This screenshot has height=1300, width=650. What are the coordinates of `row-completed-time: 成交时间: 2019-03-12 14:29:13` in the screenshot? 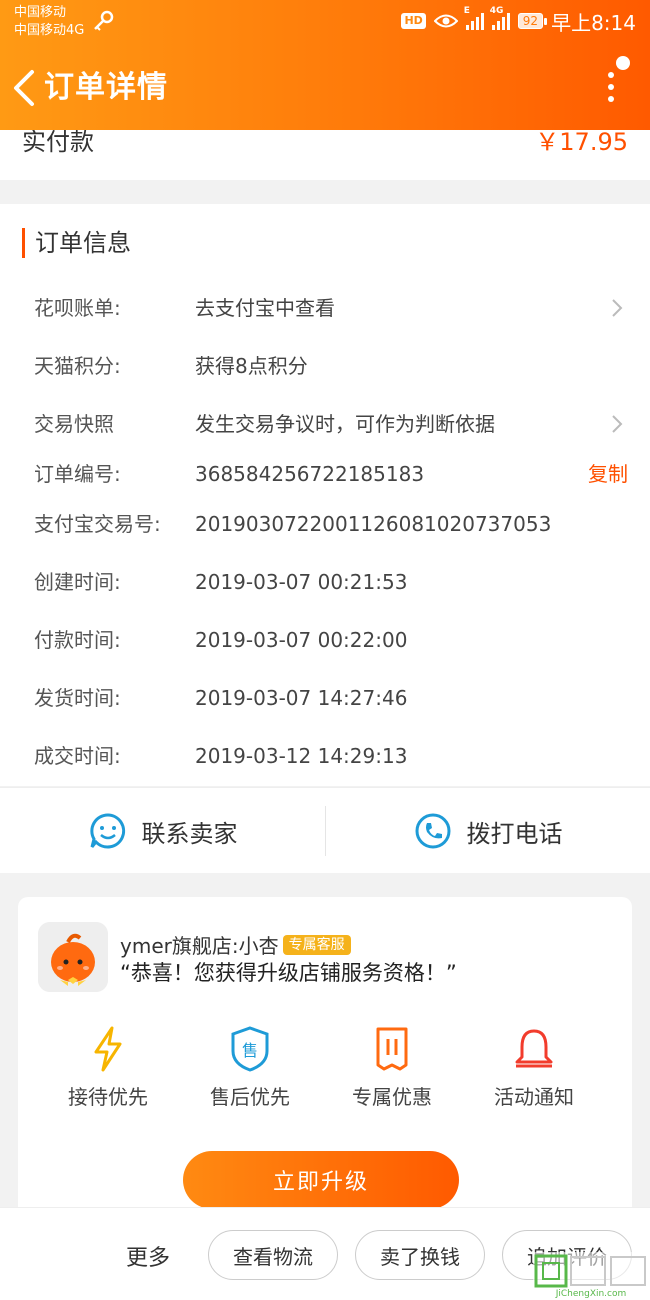 It's located at (325, 756).